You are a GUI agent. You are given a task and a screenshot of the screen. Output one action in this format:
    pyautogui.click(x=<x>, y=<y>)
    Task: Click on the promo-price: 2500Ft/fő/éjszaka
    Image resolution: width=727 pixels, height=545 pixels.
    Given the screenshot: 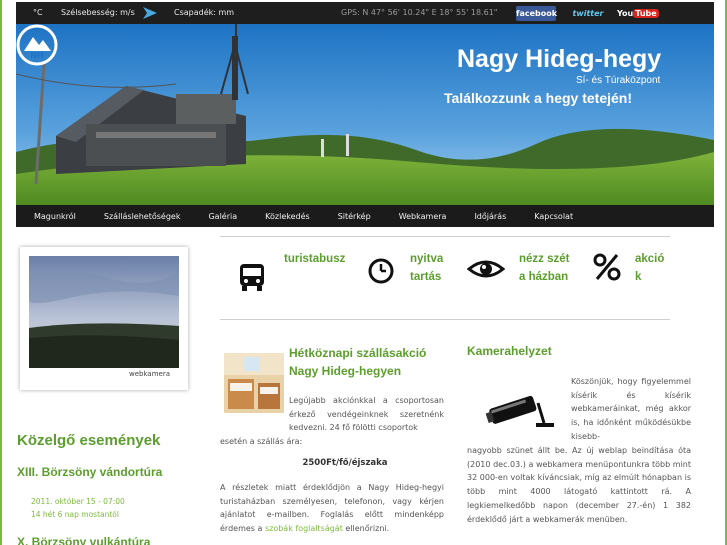 What is the action you would take?
    pyautogui.click(x=345, y=463)
    